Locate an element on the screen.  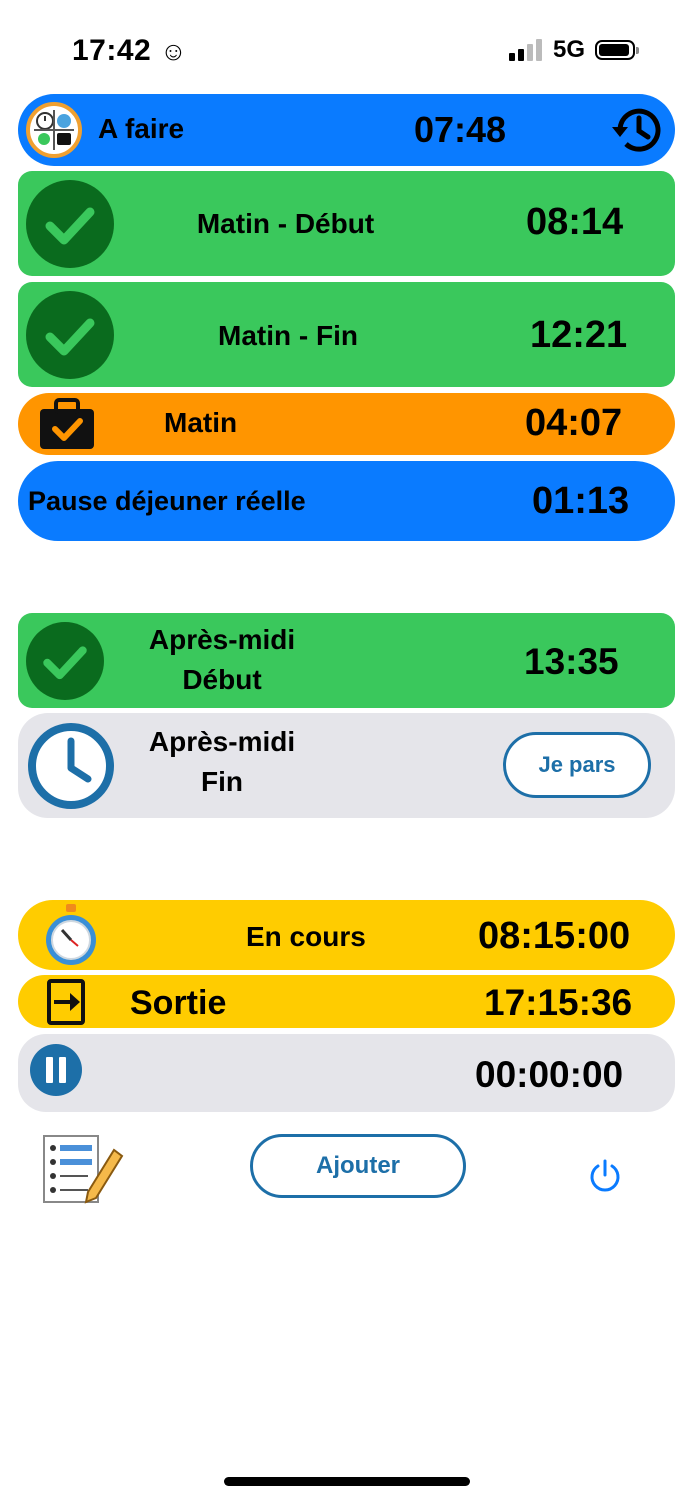
todo-label: A faire is located at coordinates (141, 128).